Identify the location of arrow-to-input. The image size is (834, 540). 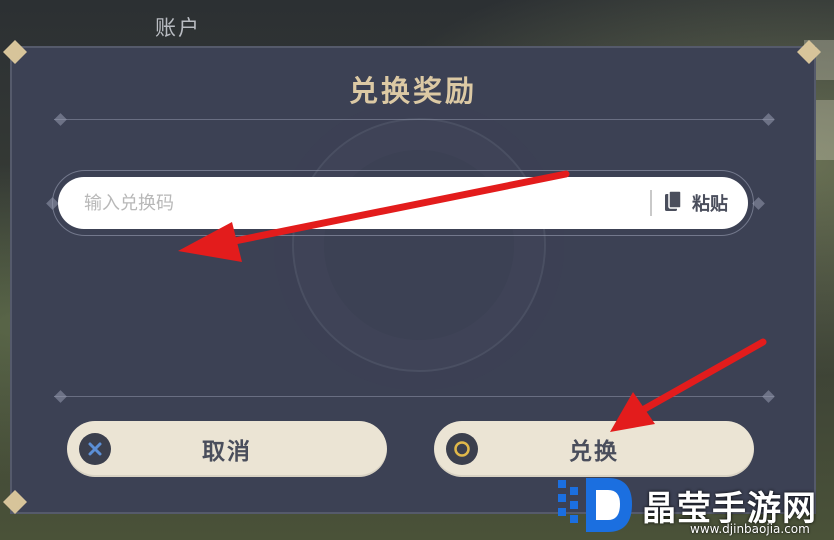
(374, 216).